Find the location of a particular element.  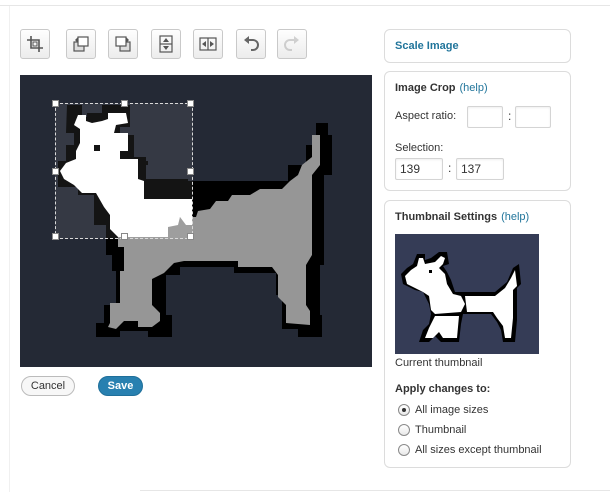

crop-handle-right is located at coordinates (190, 171).